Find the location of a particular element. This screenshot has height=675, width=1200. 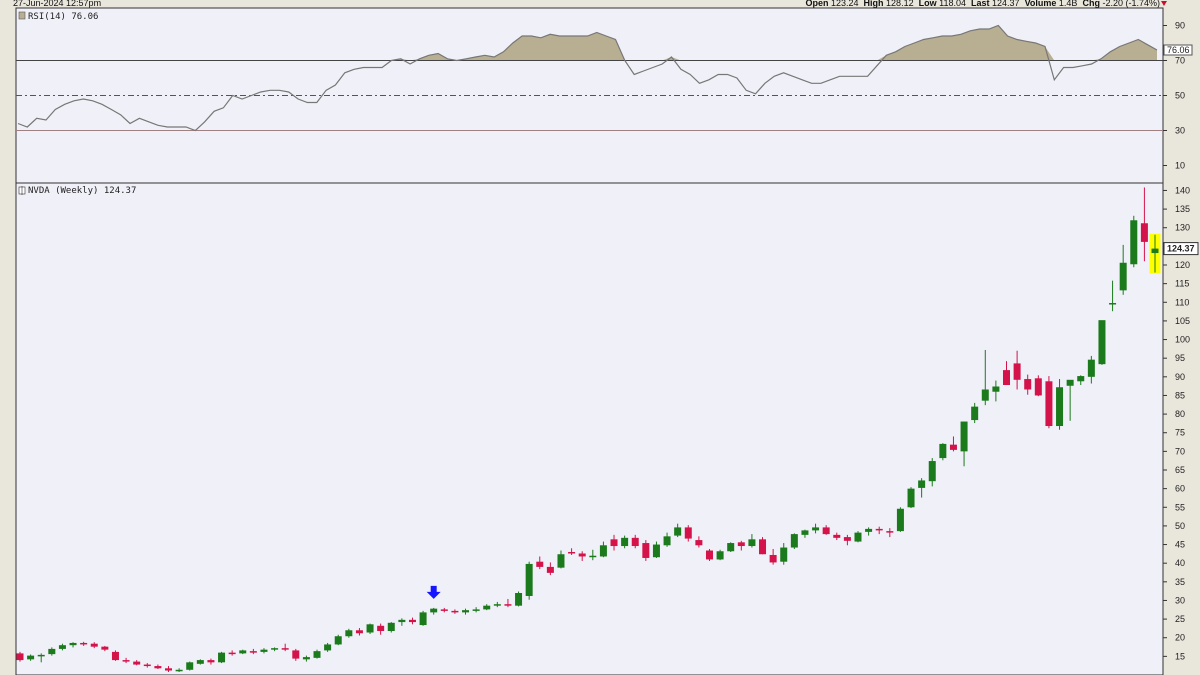

price-tick-label: 40 is located at coordinates (1180, 563).